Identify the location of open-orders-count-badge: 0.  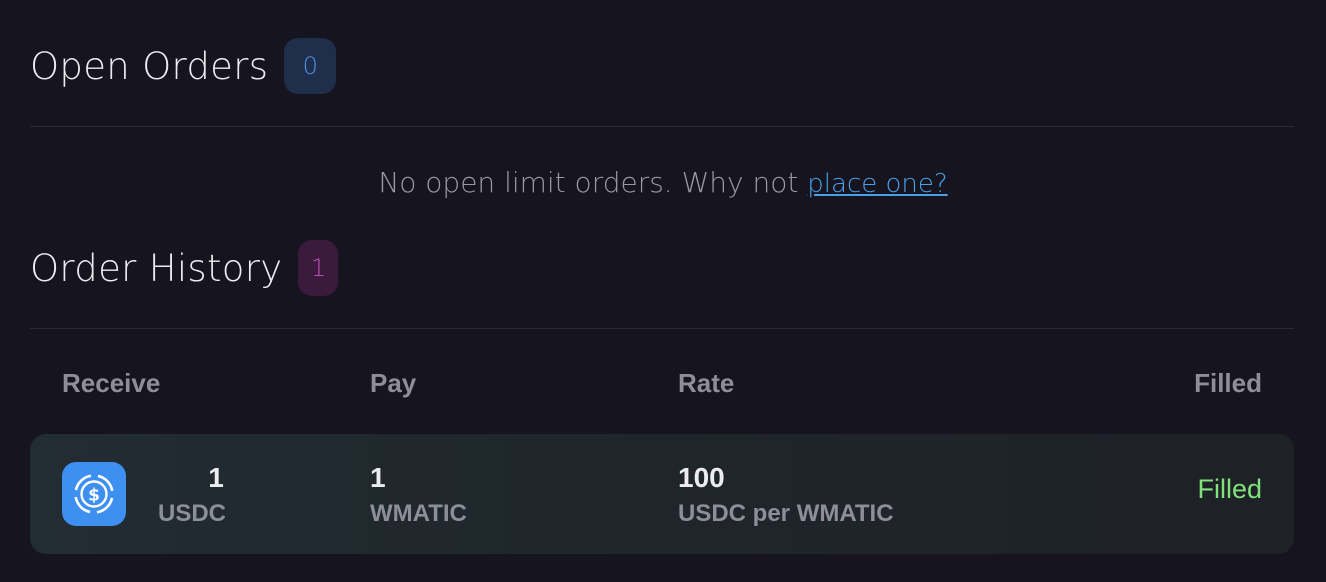
(310, 66).